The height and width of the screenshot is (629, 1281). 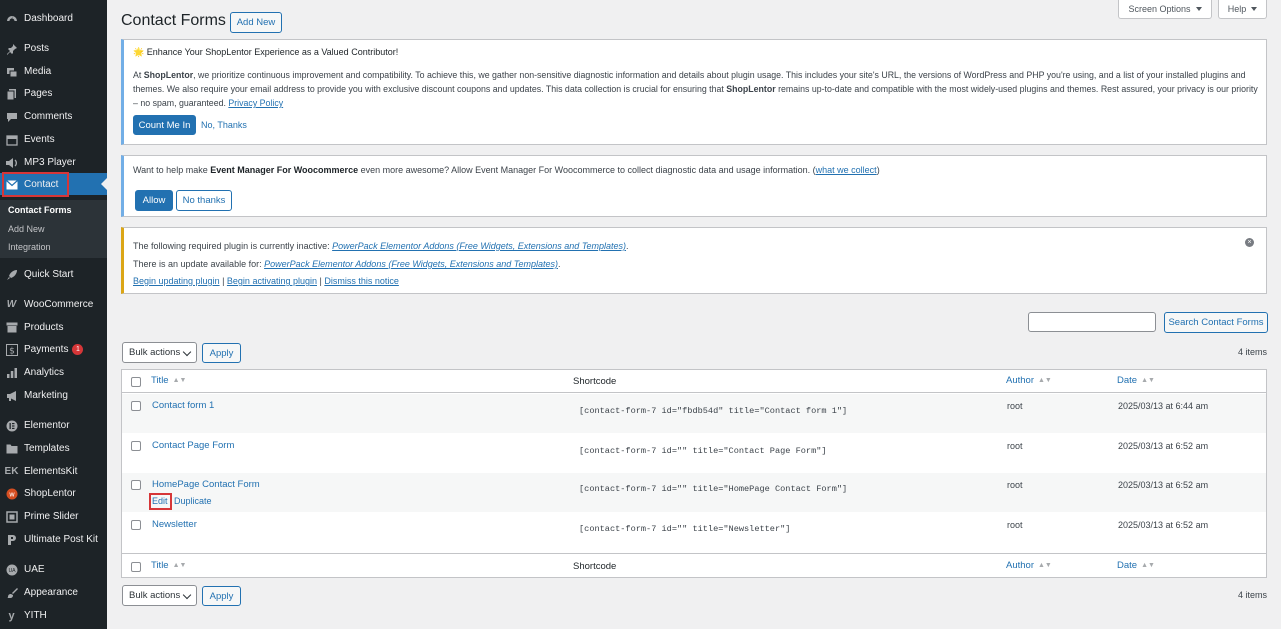 What do you see at coordinates (11, 493) in the screenshot?
I see `shoplentor-icon: w` at bounding box center [11, 493].